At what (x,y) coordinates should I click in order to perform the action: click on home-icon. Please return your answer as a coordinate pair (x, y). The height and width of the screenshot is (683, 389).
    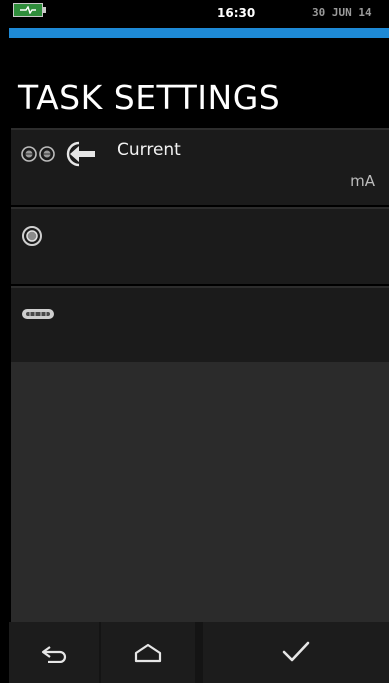
    Looking at the image, I should click on (148, 653).